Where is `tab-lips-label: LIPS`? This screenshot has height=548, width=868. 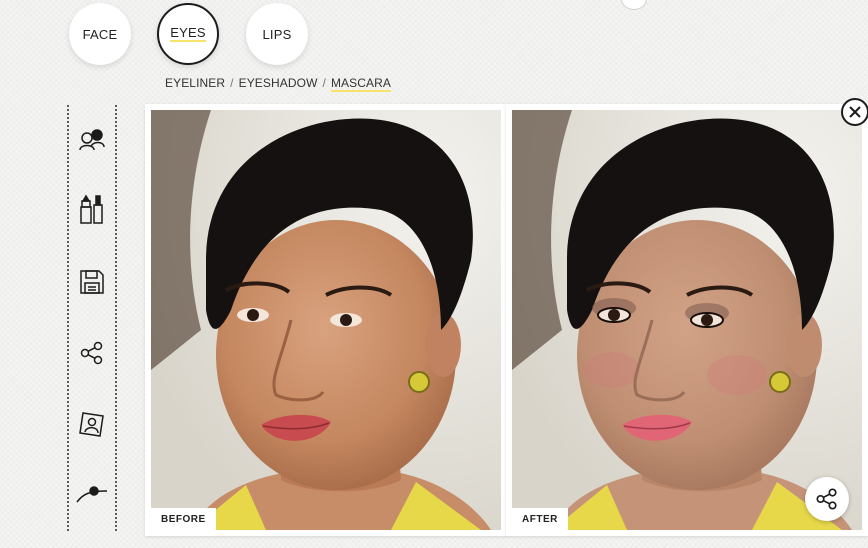
tab-lips-label: LIPS is located at coordinates (277, 34).